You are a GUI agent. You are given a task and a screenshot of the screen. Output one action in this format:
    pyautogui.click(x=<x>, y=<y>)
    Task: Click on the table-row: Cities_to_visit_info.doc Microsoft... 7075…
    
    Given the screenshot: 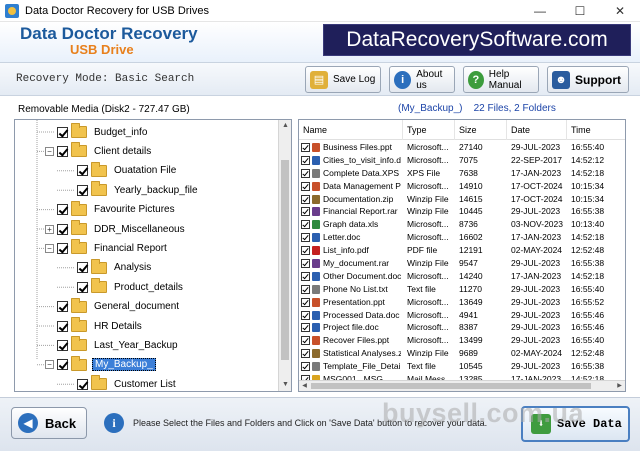 What is the action you would take?
    pyautogui.click(x=462, y=160)
    